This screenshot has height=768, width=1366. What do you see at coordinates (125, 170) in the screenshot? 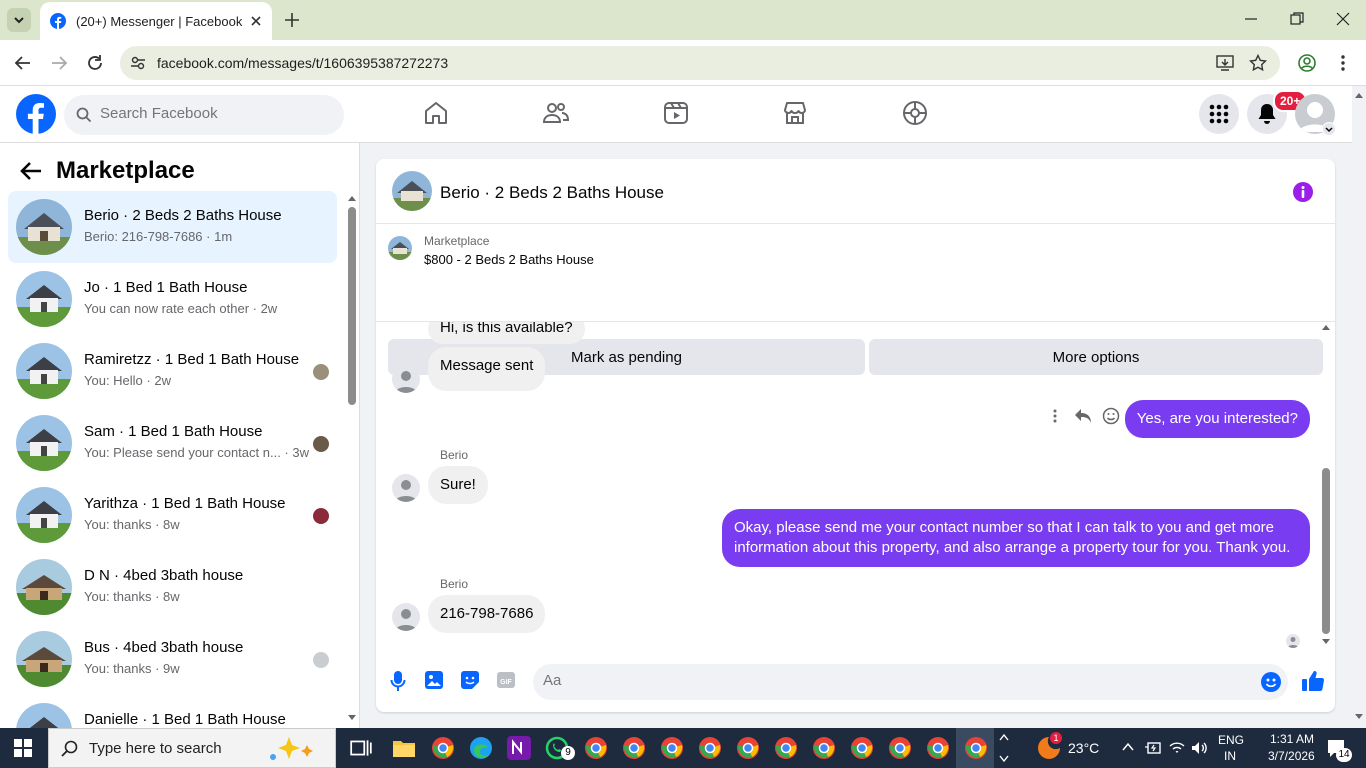
I see `page-title: Marketplace` at bounding box center [125, 170].